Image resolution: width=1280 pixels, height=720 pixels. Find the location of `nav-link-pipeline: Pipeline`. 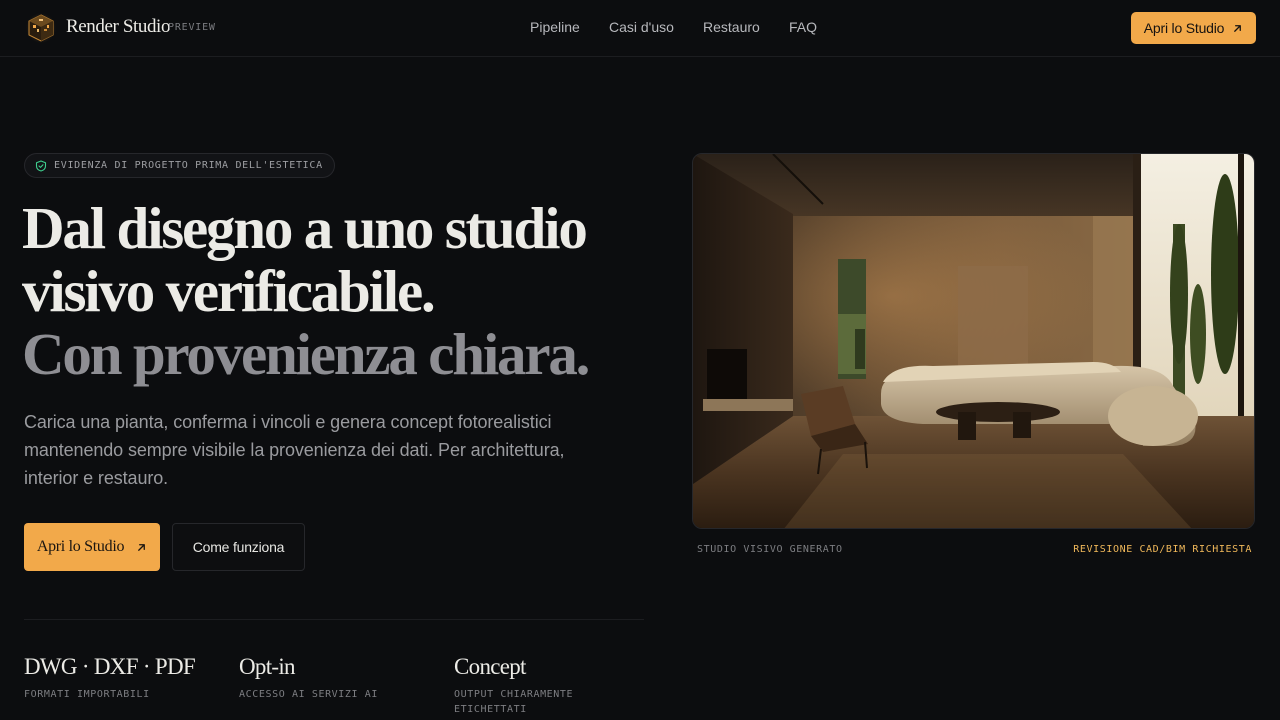

nav-link-pipeline: Pipeline is located at coordinates (555, 27).